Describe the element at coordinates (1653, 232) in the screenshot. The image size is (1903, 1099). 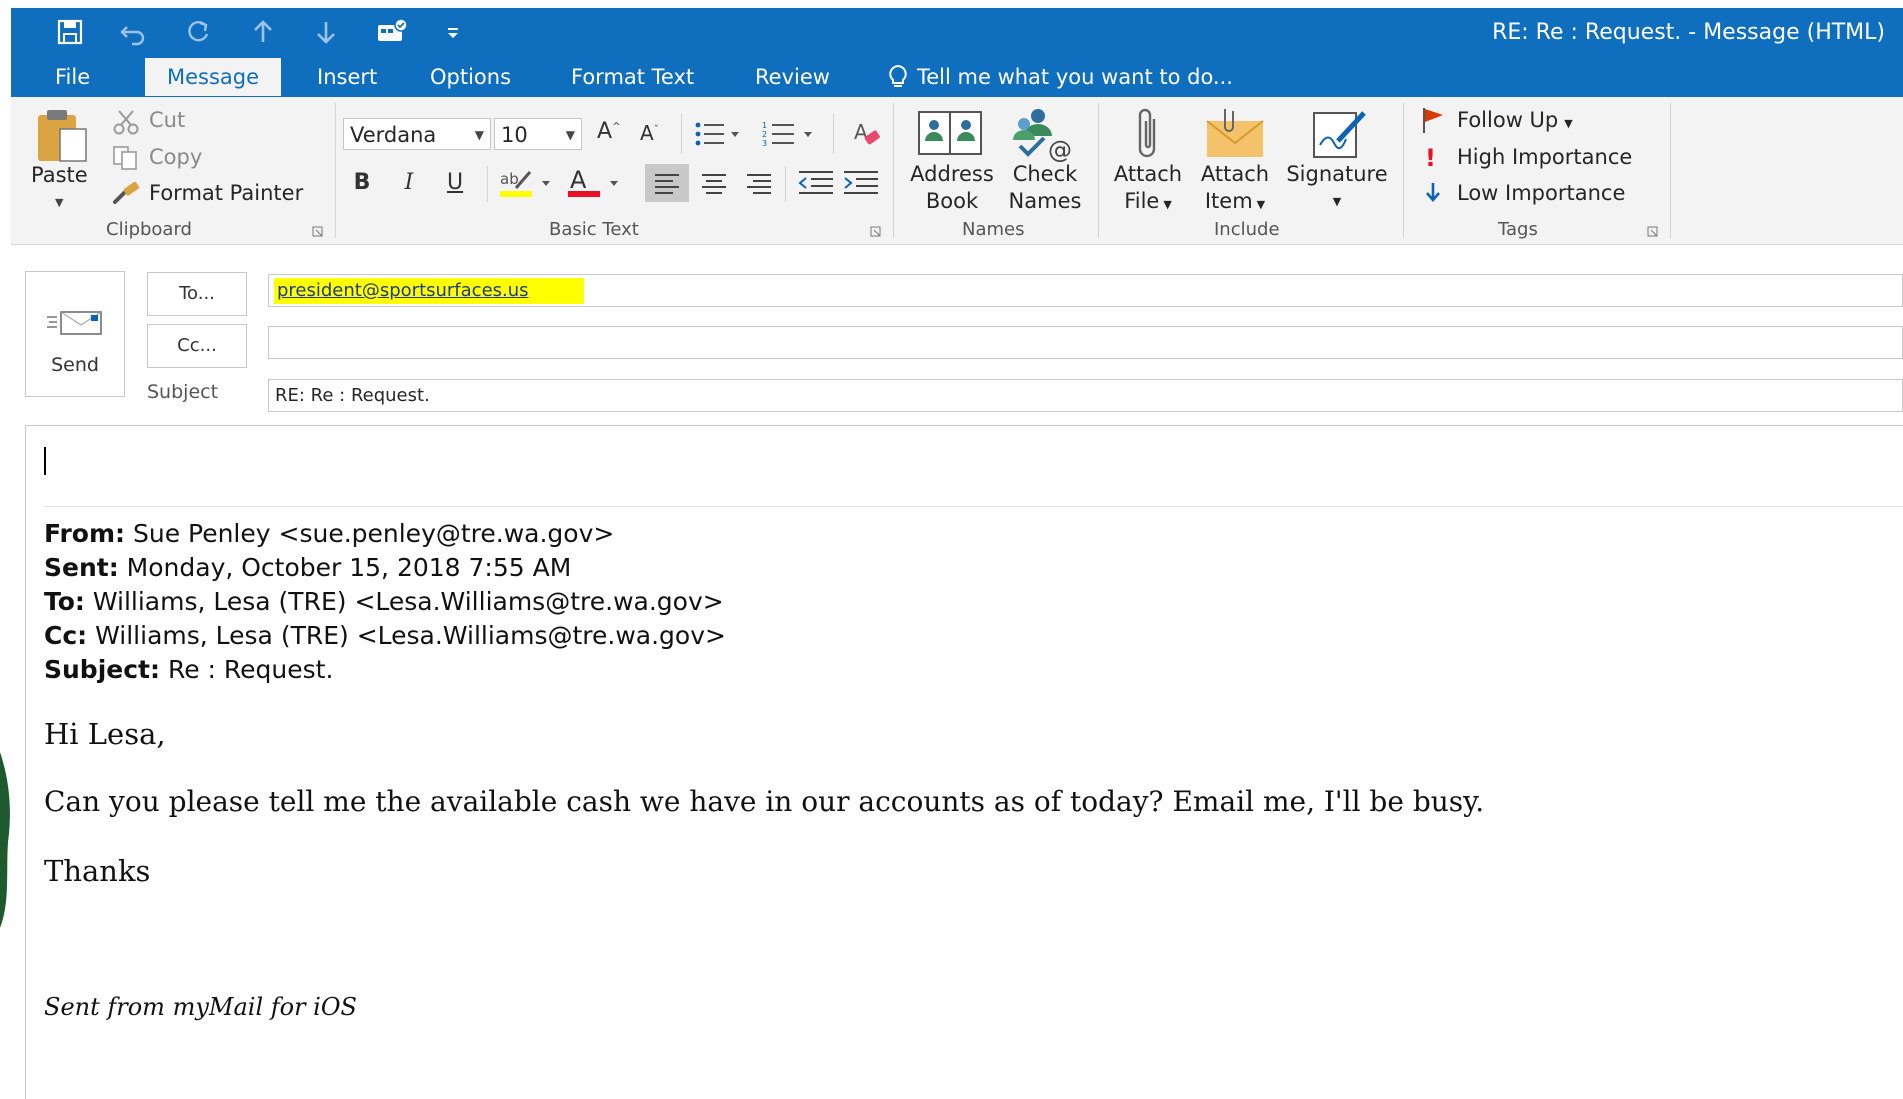
I see `tags-launcher-icon` at that location.